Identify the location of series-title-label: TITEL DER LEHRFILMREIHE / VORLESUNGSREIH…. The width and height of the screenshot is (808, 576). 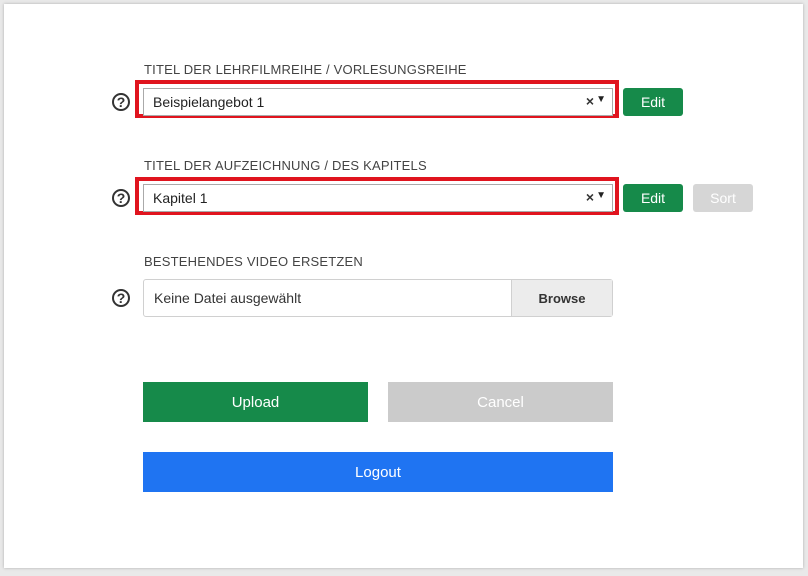
(305, 69).